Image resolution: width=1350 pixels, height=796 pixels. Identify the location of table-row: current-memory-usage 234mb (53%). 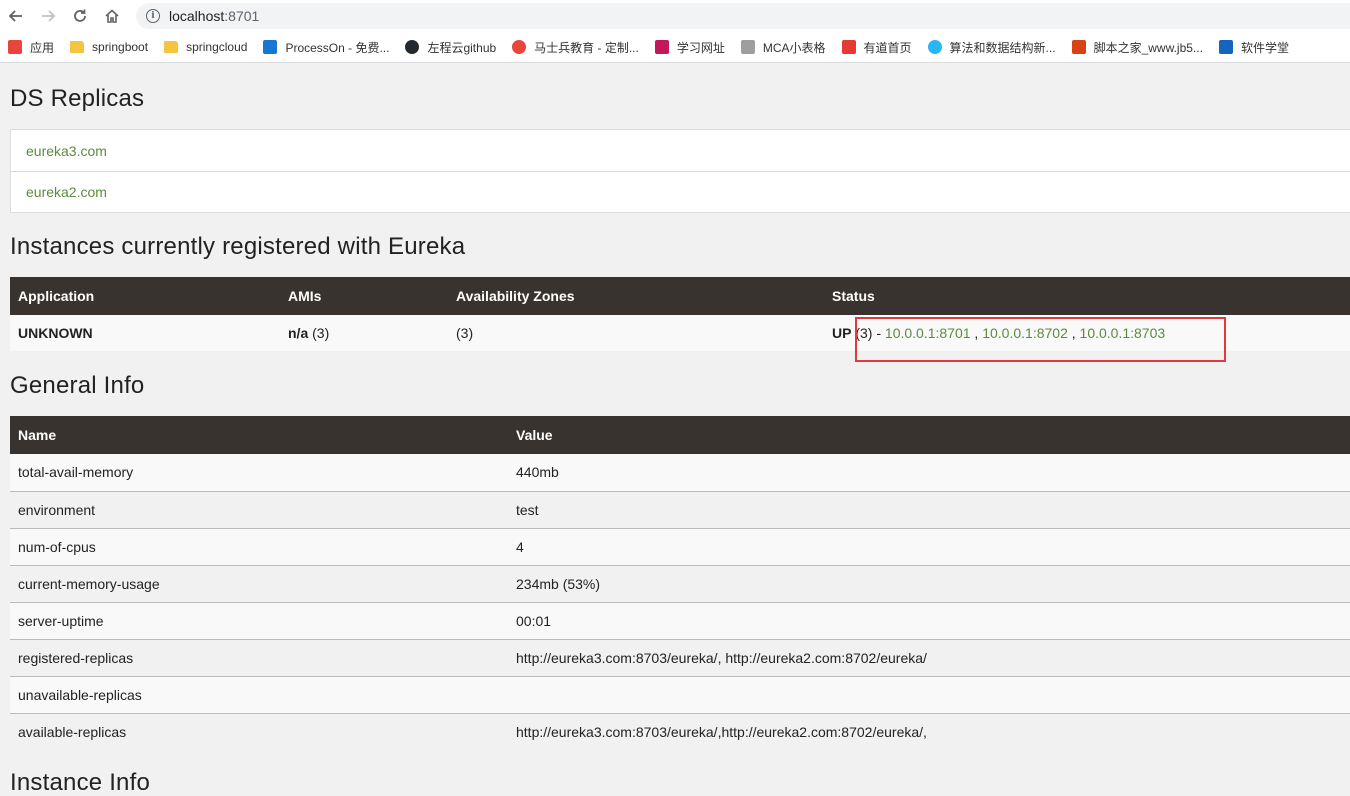
(680, 583).